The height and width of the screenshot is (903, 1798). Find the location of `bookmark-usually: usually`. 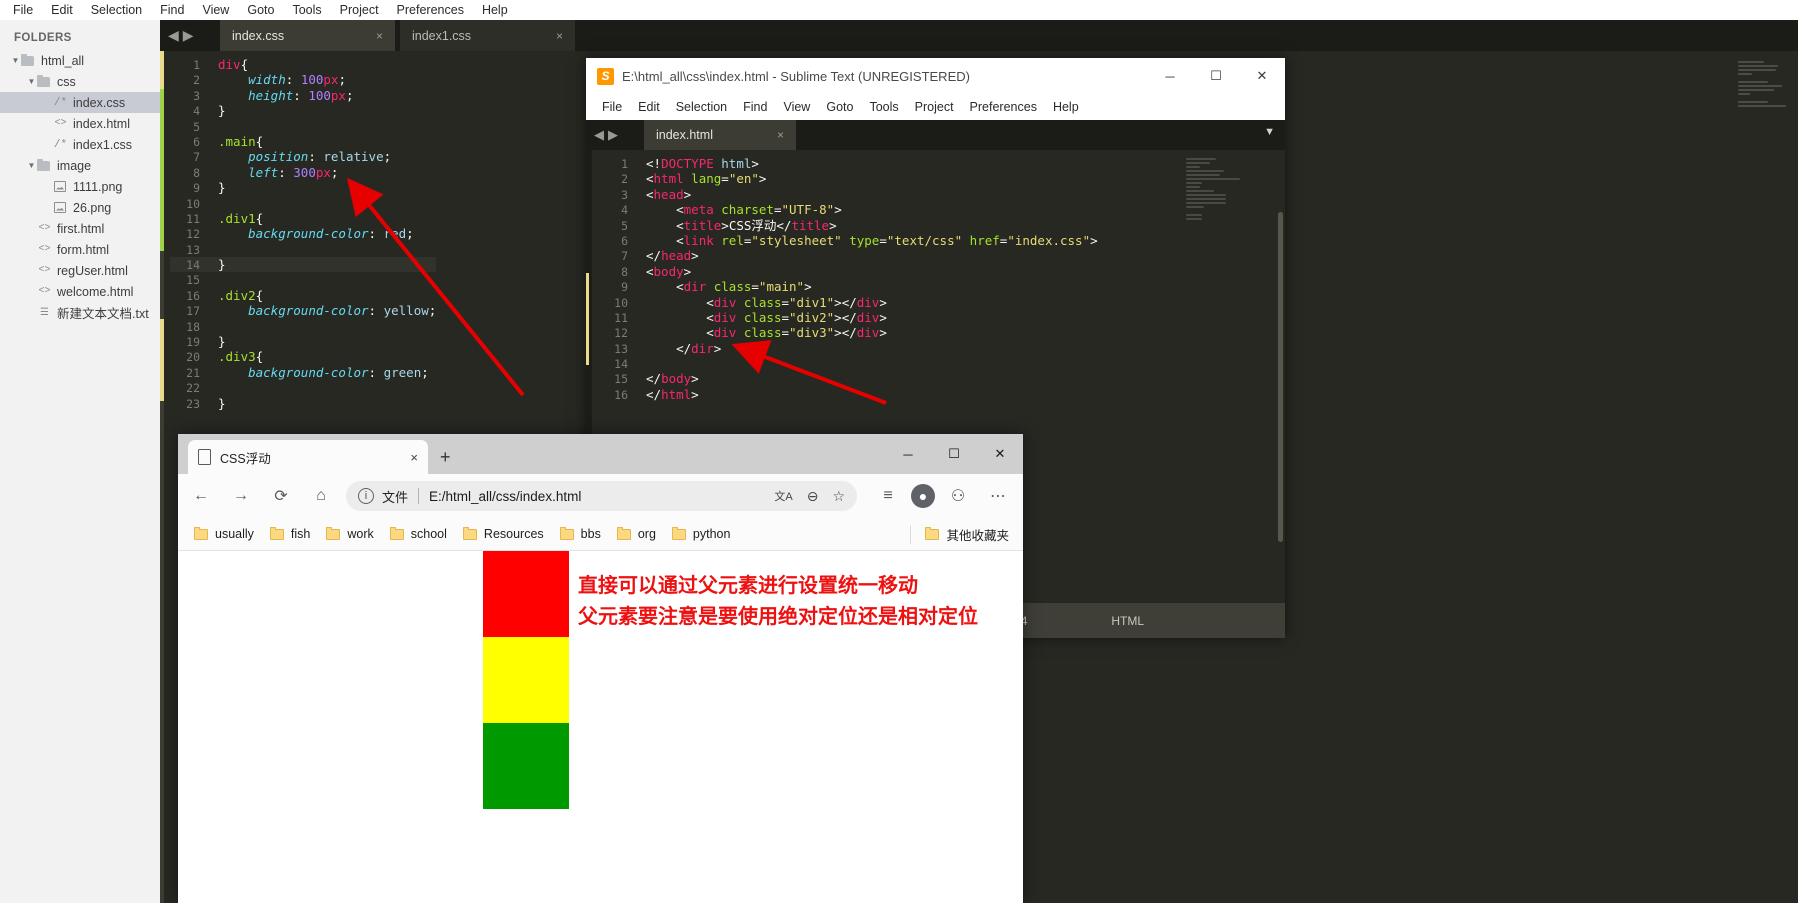

bookmark-usually: usually is located at coordinates (224, 534).